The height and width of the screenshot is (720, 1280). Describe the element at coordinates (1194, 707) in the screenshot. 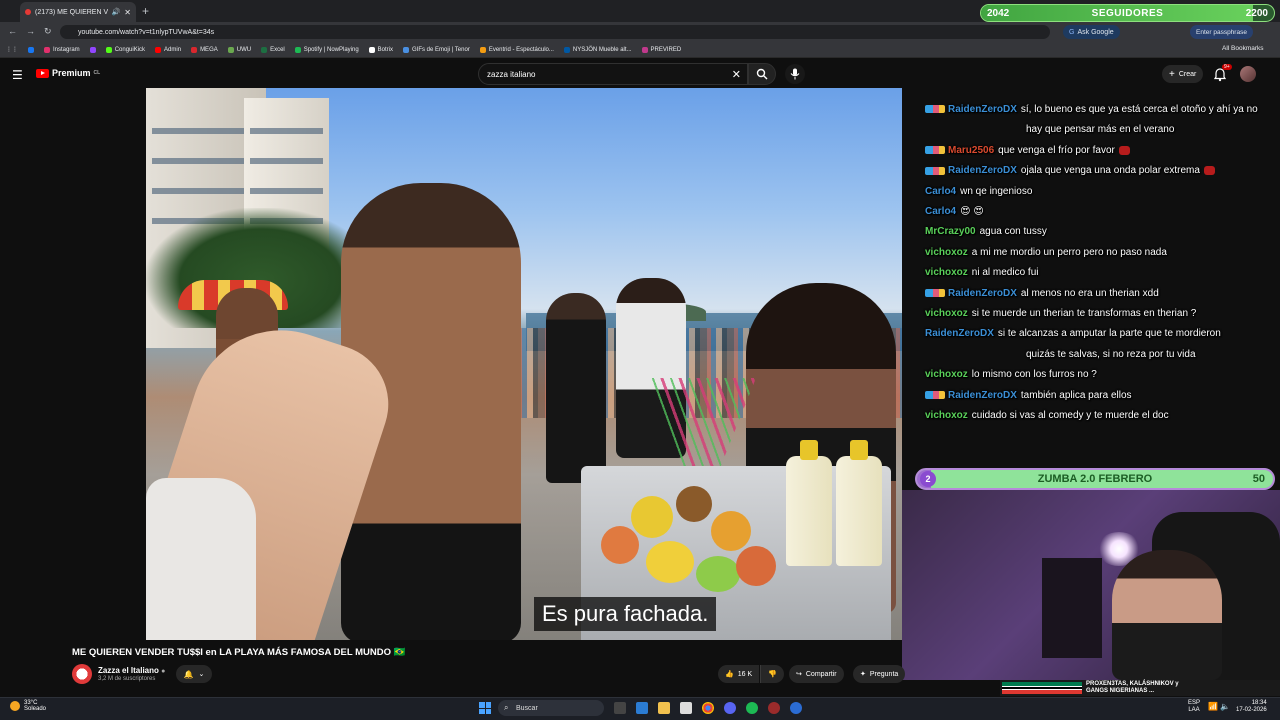

I see `language-indicator: ESP LAA` at that location.